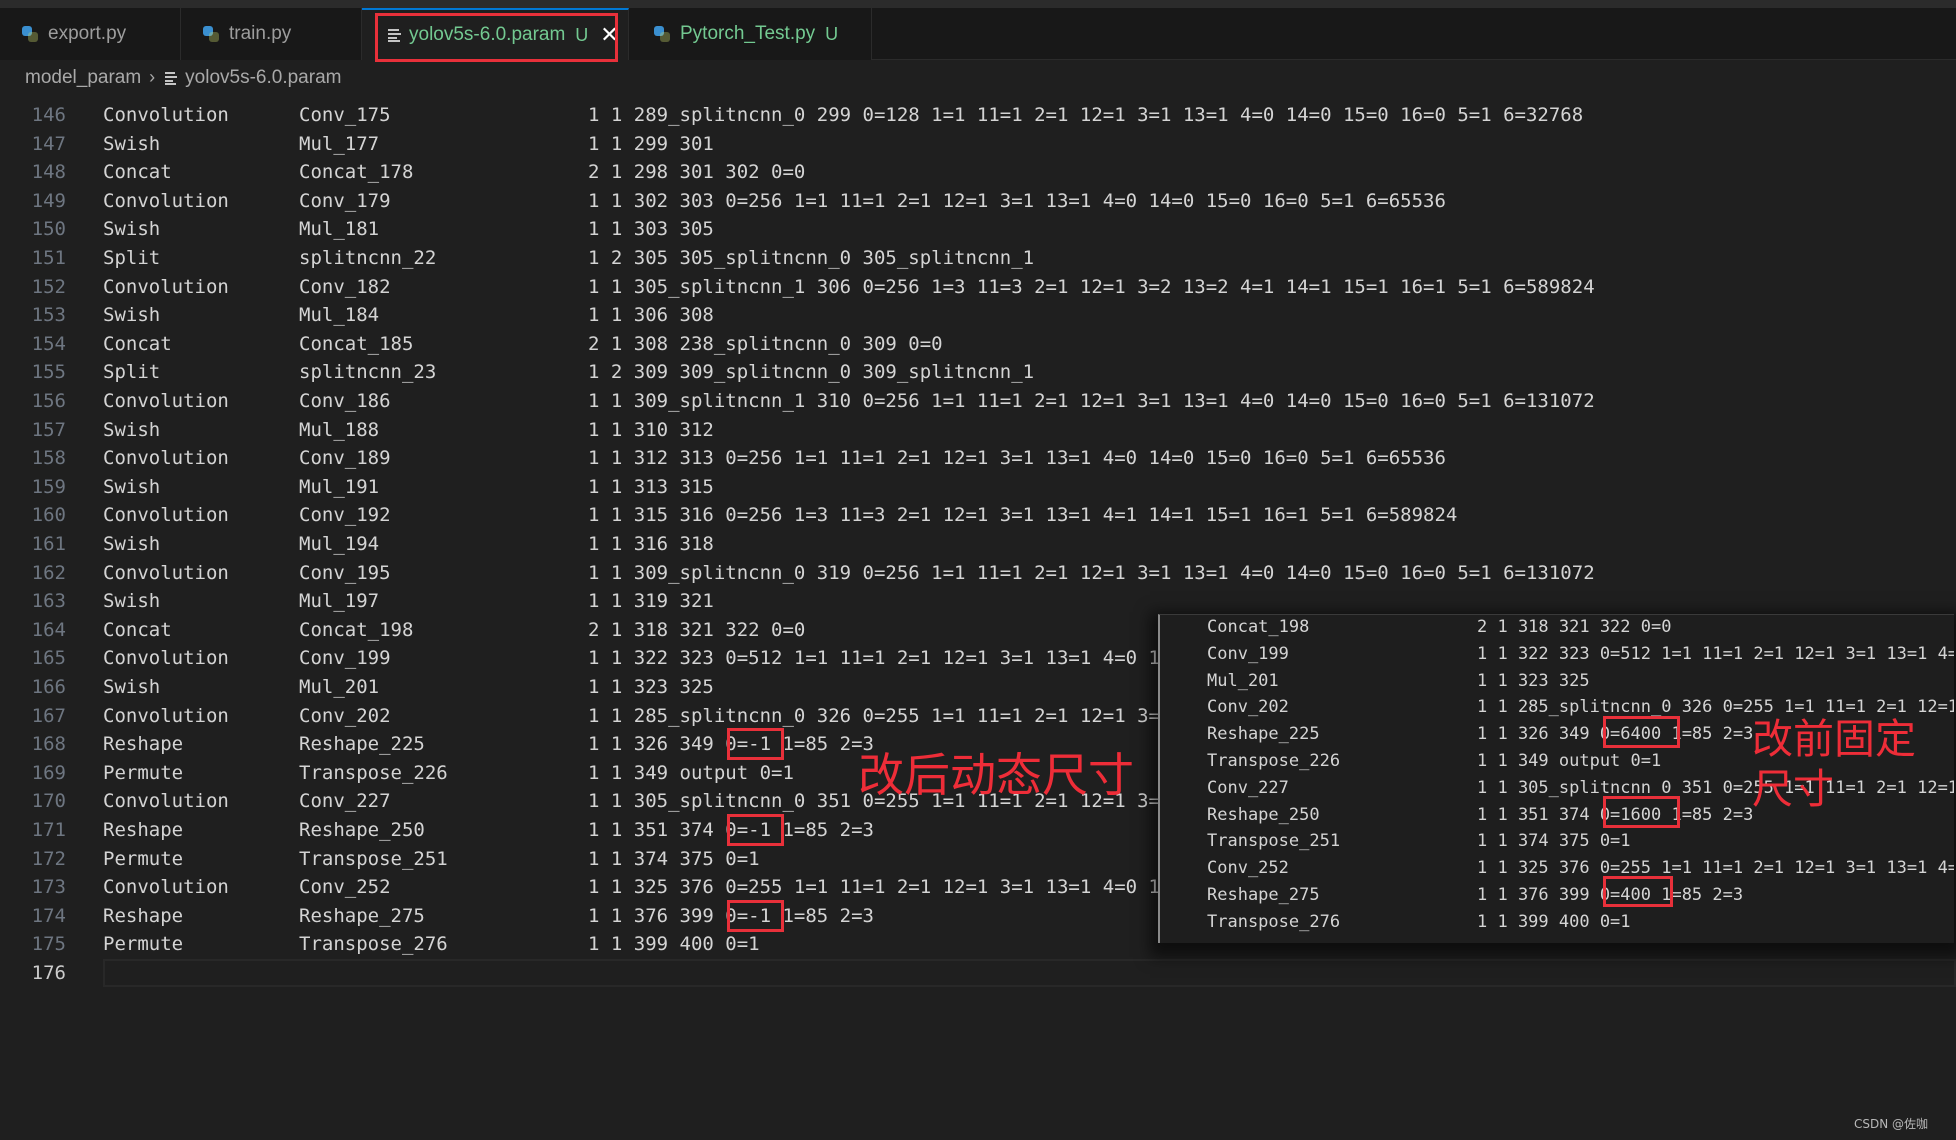 This screenshot has height=1140, width=1956. What do you see at coordinates (48, 658) in the screenshot?
I see `line-number: 165` at bounding box center [48, 658].